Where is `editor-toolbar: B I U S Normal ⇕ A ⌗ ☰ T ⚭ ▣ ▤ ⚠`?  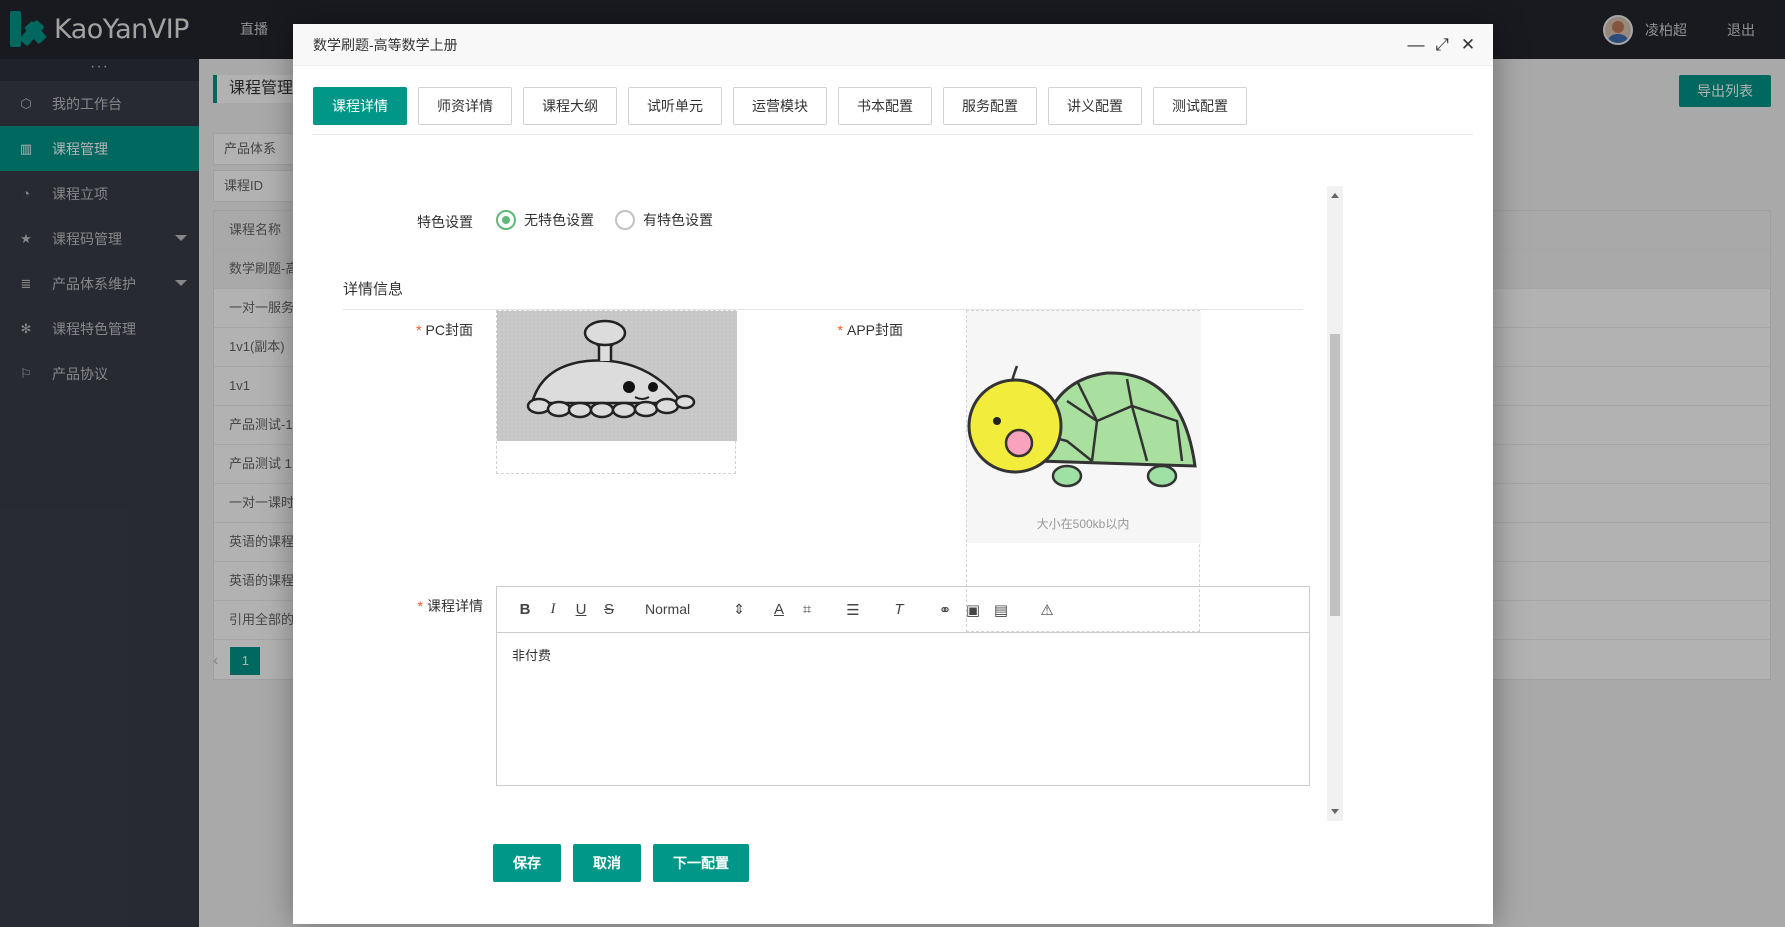 editor-toolbar: B I U S Normal ⇕ A ⌗ ☰ T ⚭ ▣ ▤ ⚠ is located at coordinates (903, 610).